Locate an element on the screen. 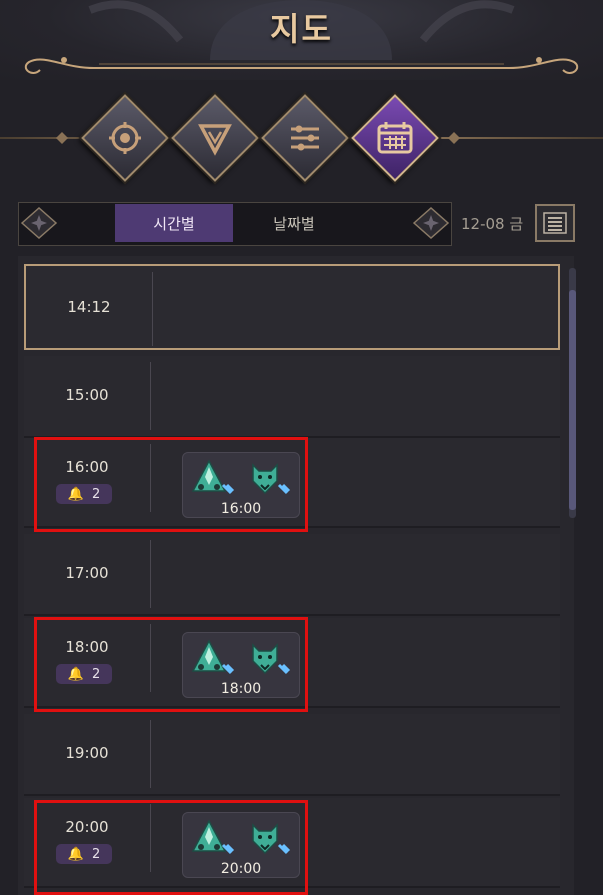  tab-triangle is located at coordinates (215, 138).